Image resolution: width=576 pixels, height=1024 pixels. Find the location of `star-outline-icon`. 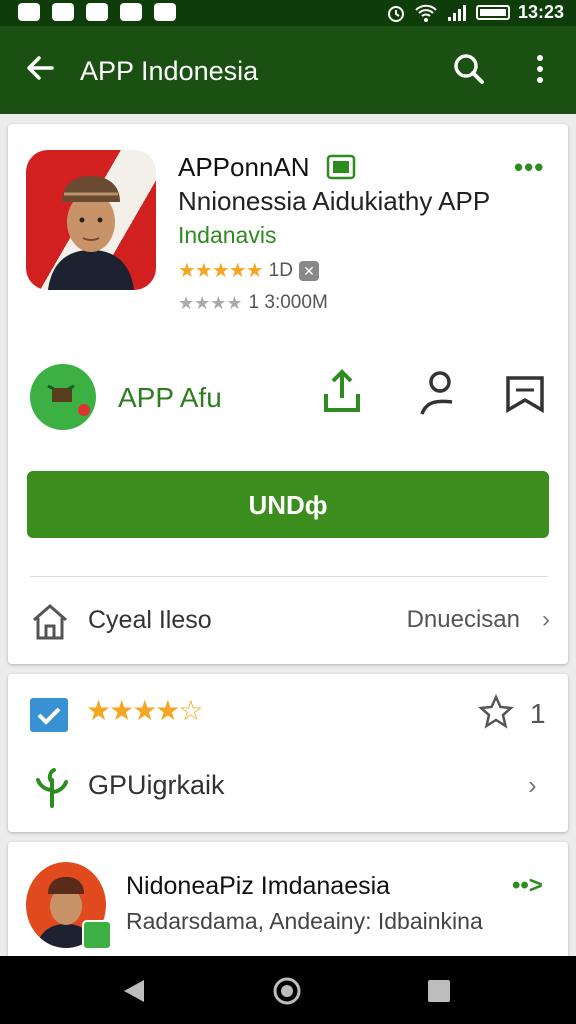

star-outline-icon is located at coordinates (496, 712).